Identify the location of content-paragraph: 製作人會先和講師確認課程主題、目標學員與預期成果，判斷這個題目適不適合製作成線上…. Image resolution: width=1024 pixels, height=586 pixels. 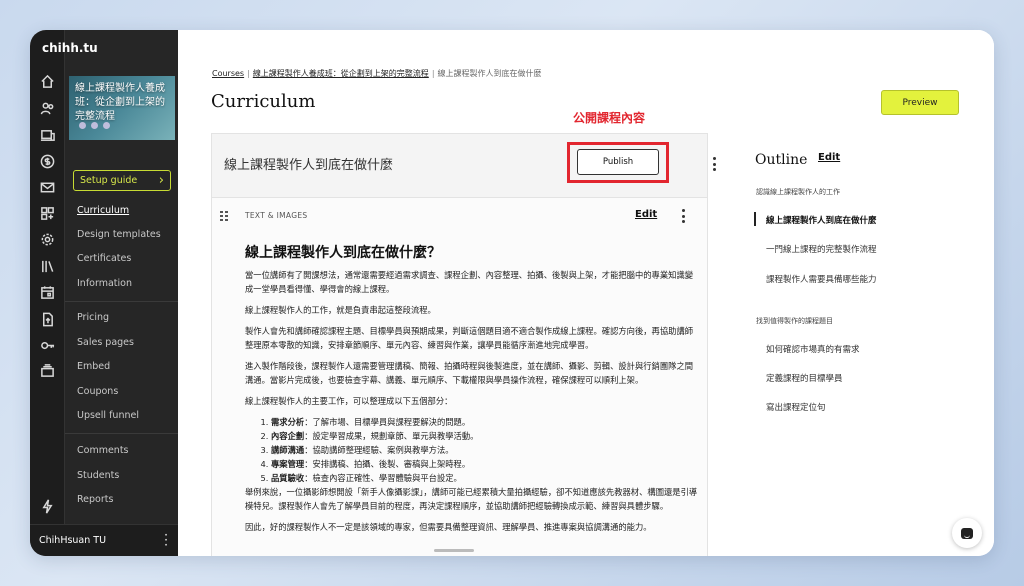
(469, 338).